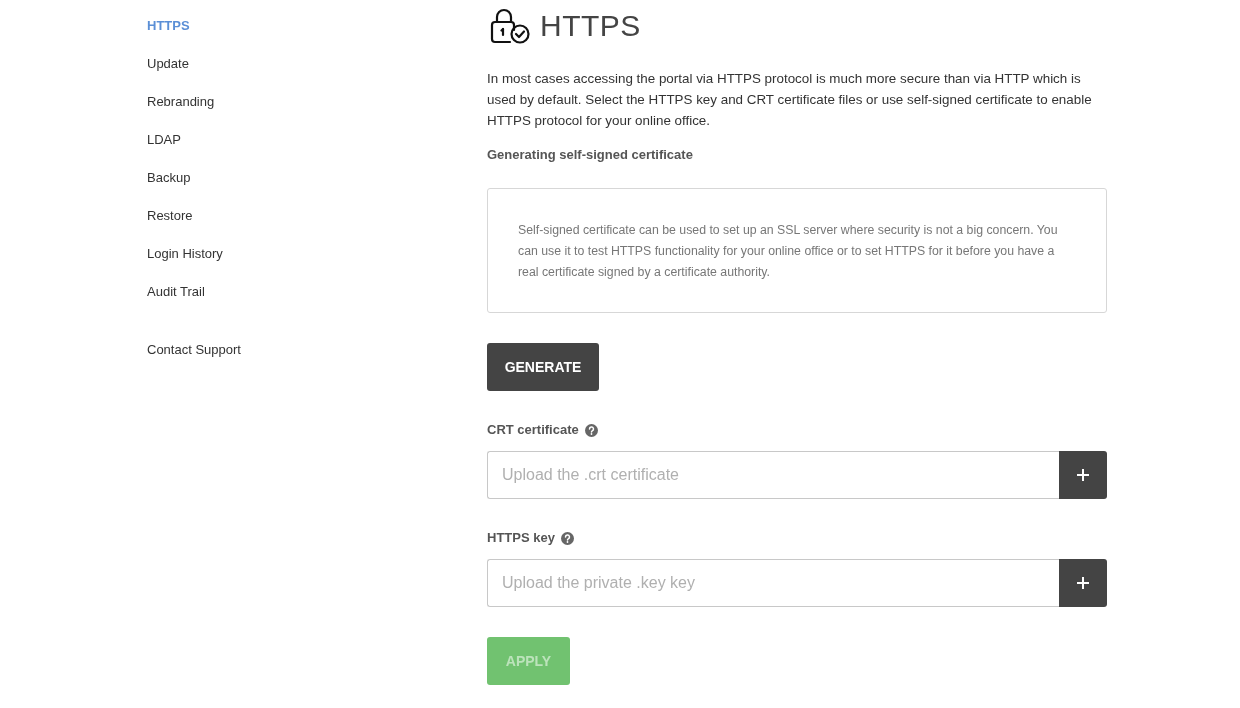 This screenshot has height=708, width=1240. I want to click on page-title: HTTPS, so click(590, 26).